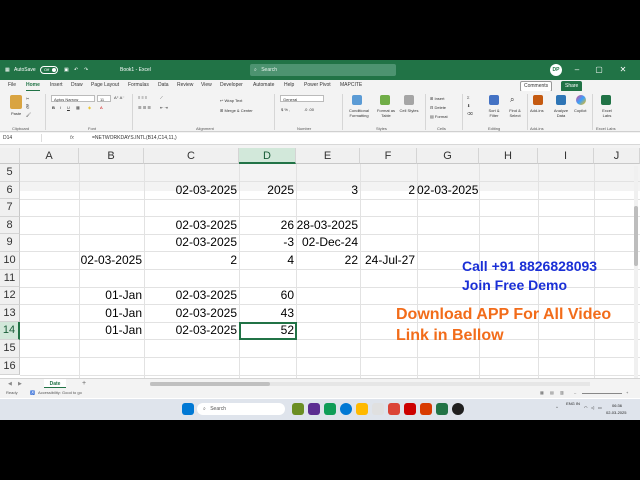 This screenshot has height=480, width=640. I want to click on column-header-f: F, so click(388, 156).